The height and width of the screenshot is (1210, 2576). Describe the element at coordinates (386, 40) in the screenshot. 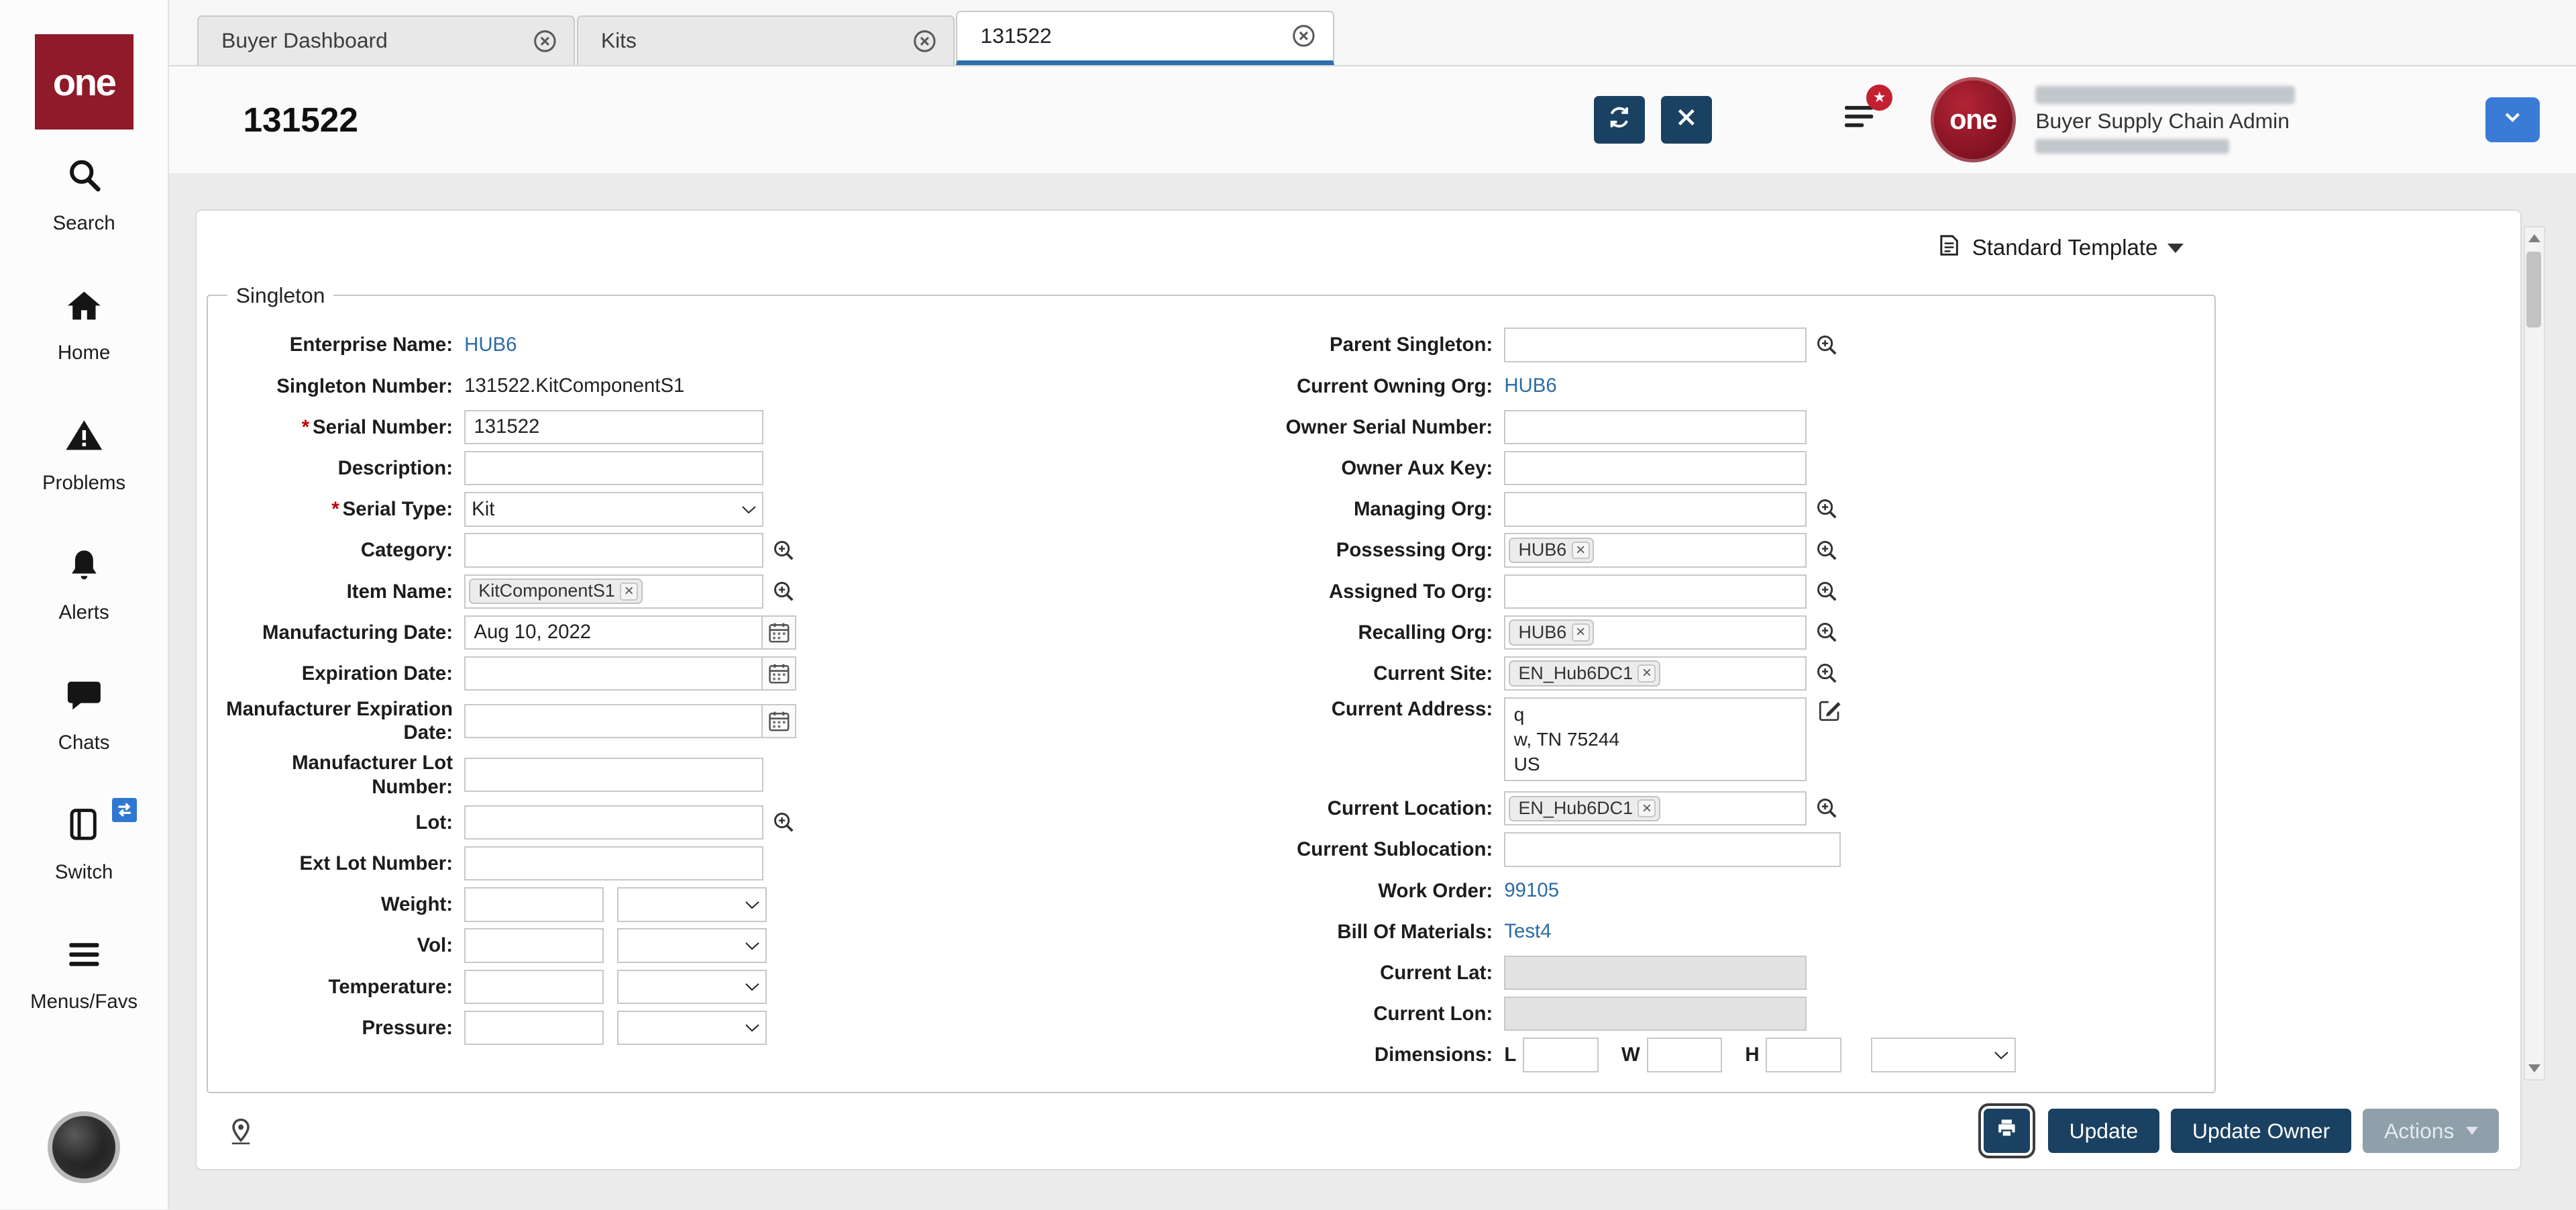

I see `tab-buyer-dashboard: Buyer Dashboard` at that location.